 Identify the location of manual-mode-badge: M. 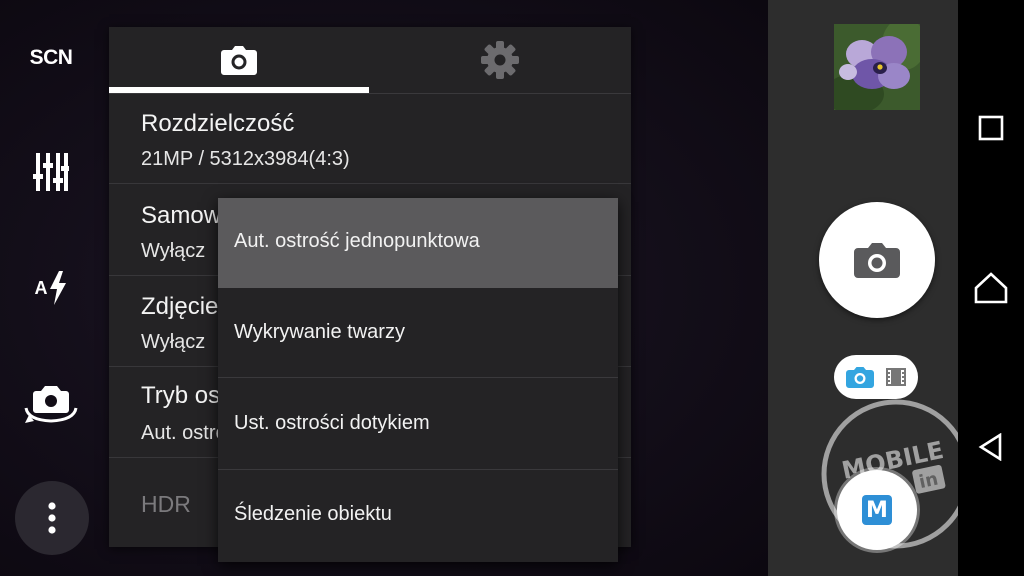
(877, 510).